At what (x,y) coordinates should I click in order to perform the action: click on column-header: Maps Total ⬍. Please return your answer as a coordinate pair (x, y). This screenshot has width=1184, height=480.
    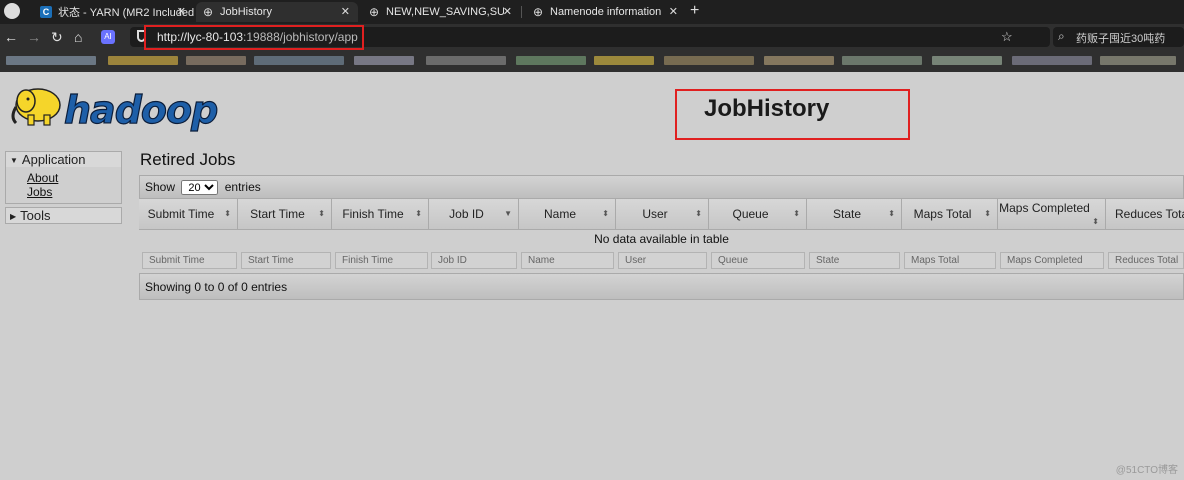
    Looking at the image, I should click on (950, 214).